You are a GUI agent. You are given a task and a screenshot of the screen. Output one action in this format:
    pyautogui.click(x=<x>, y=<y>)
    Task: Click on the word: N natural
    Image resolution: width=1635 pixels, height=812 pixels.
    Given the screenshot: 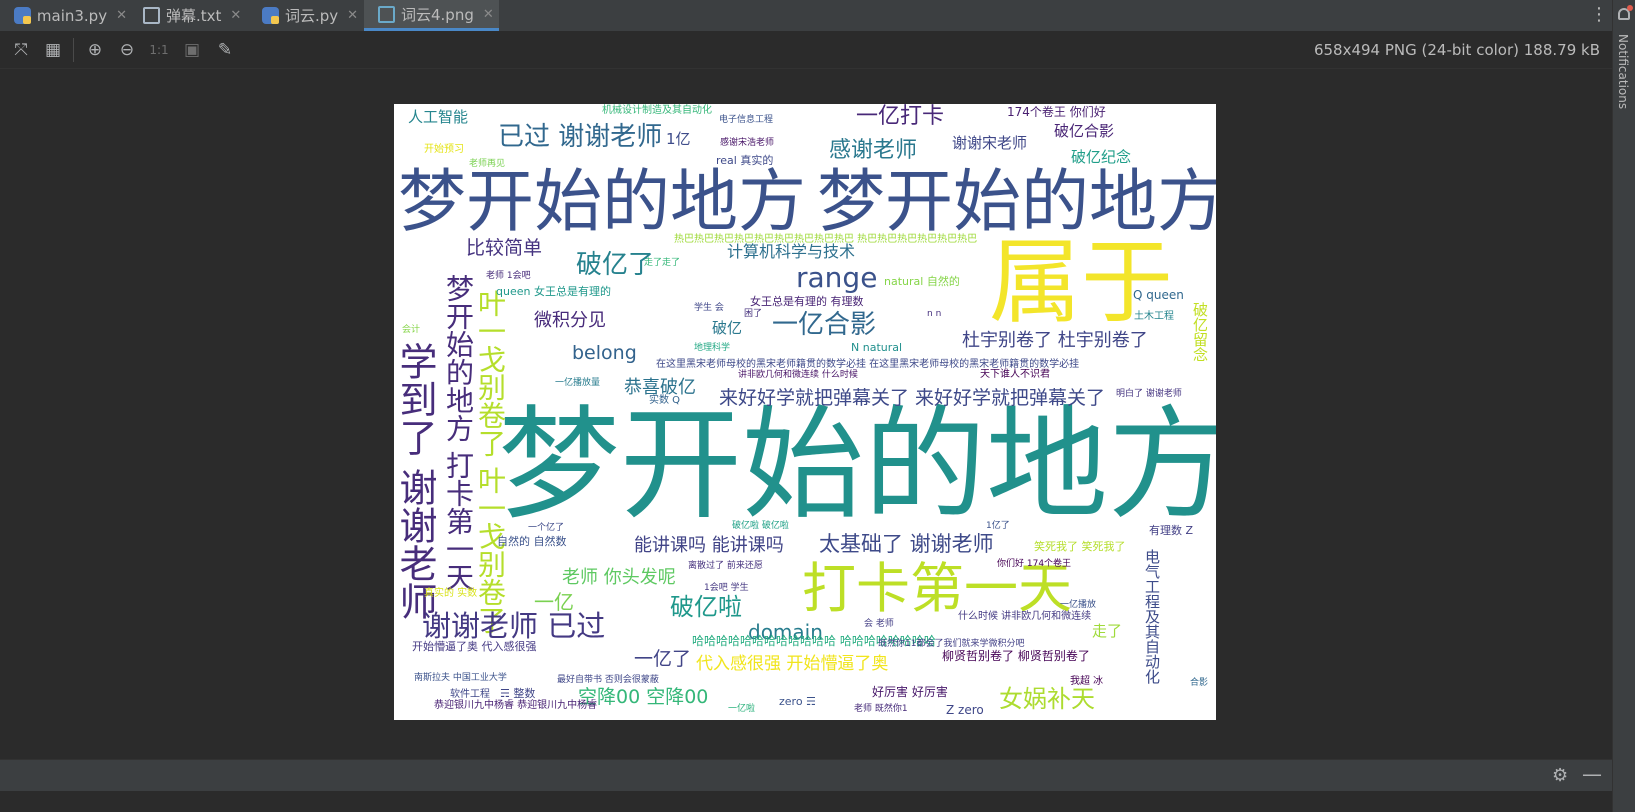 What is the action you would take?
    pyautogui.click(x=877, y=347)
    